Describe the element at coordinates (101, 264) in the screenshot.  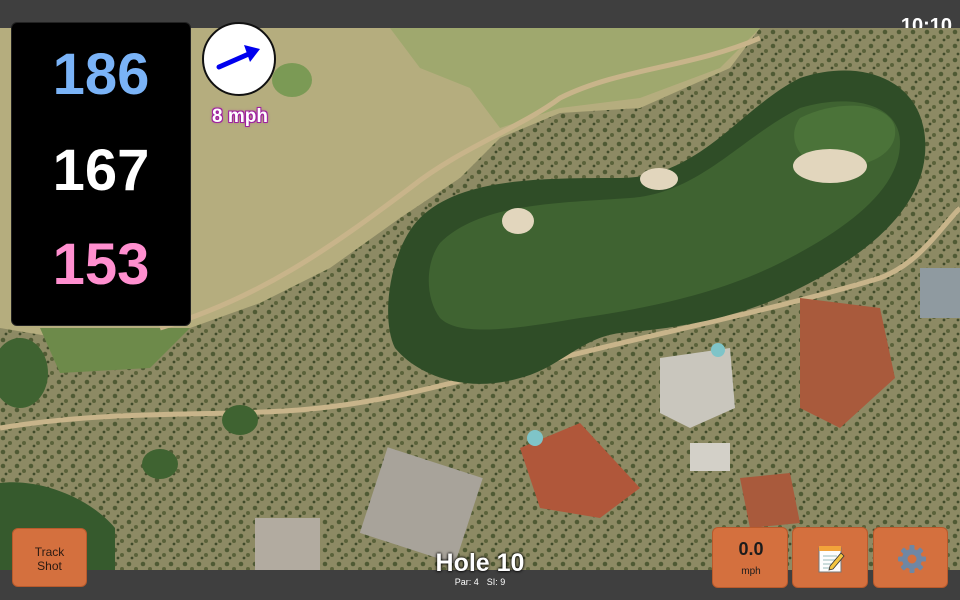
I see `front-yardage: 153` at that location.